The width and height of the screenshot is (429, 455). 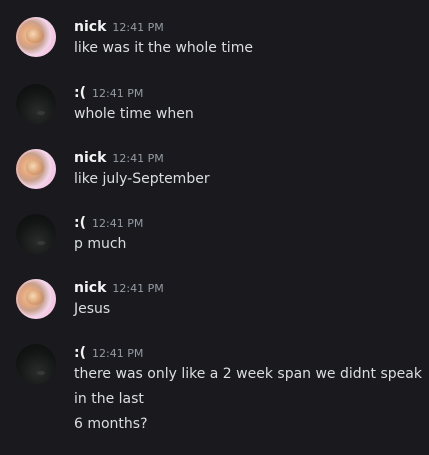 I want to click on message-text: like was it the whole time, so click(x=163, y=48).